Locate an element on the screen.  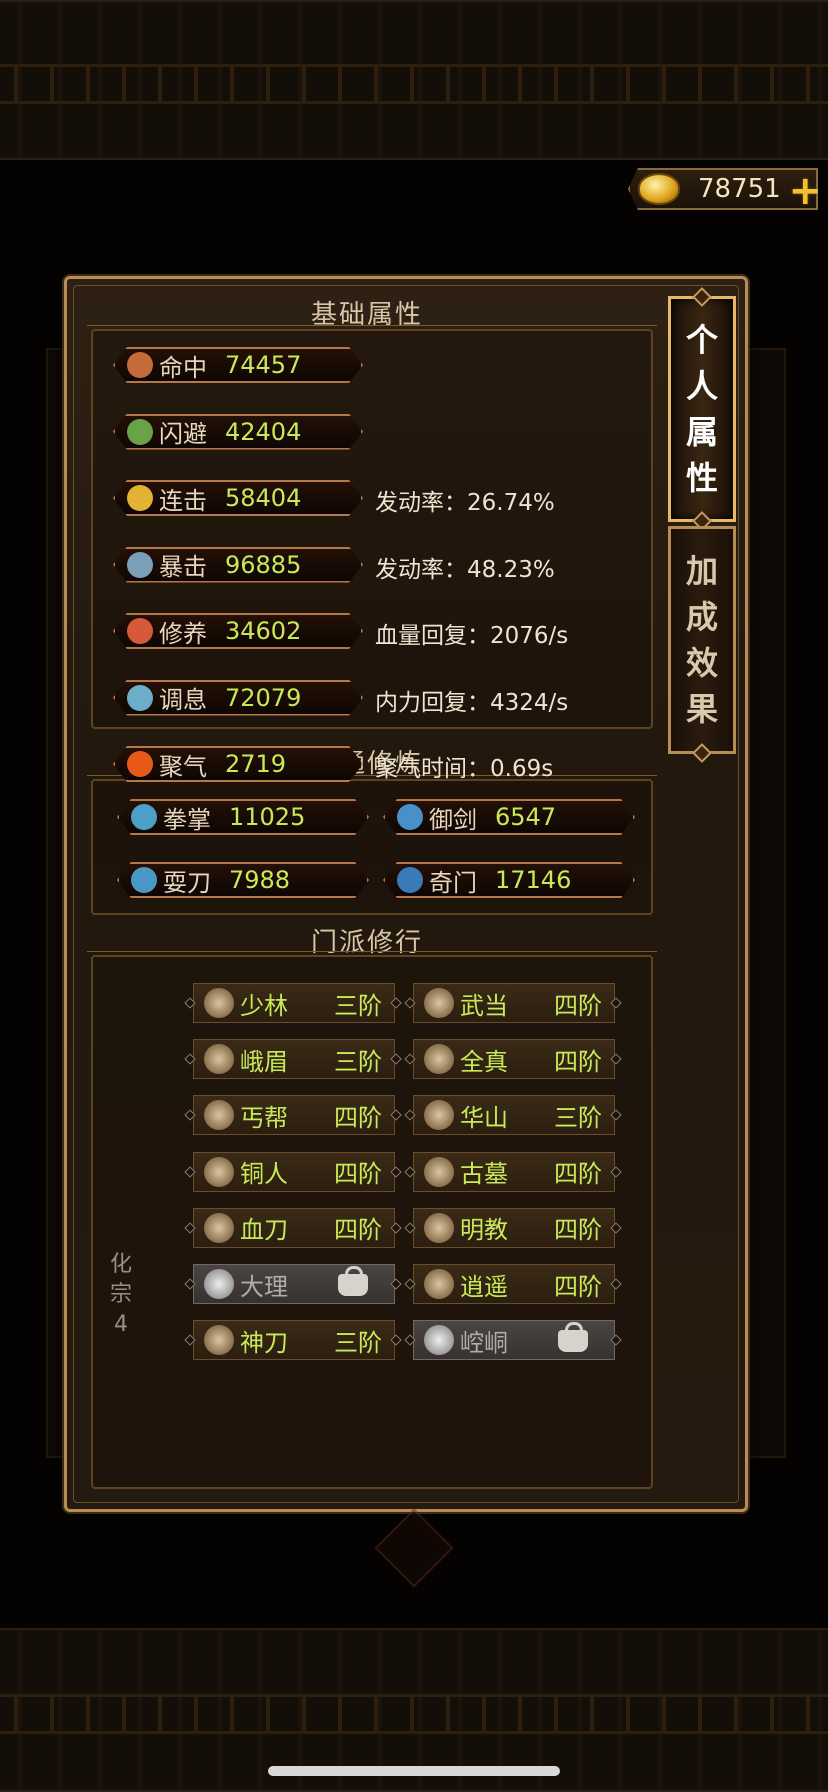
stat-value: 2719 is located at coordinates (256, 764).